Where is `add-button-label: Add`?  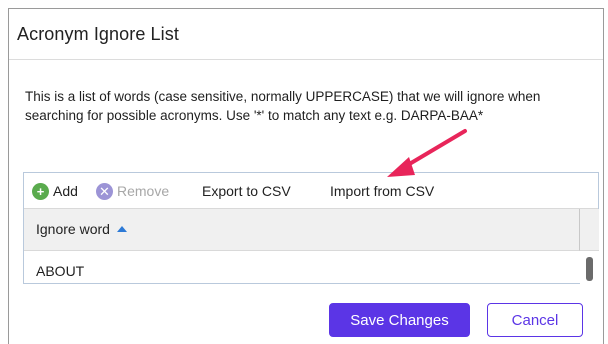 add-button-label: Add is located at coordinates (65, 191).